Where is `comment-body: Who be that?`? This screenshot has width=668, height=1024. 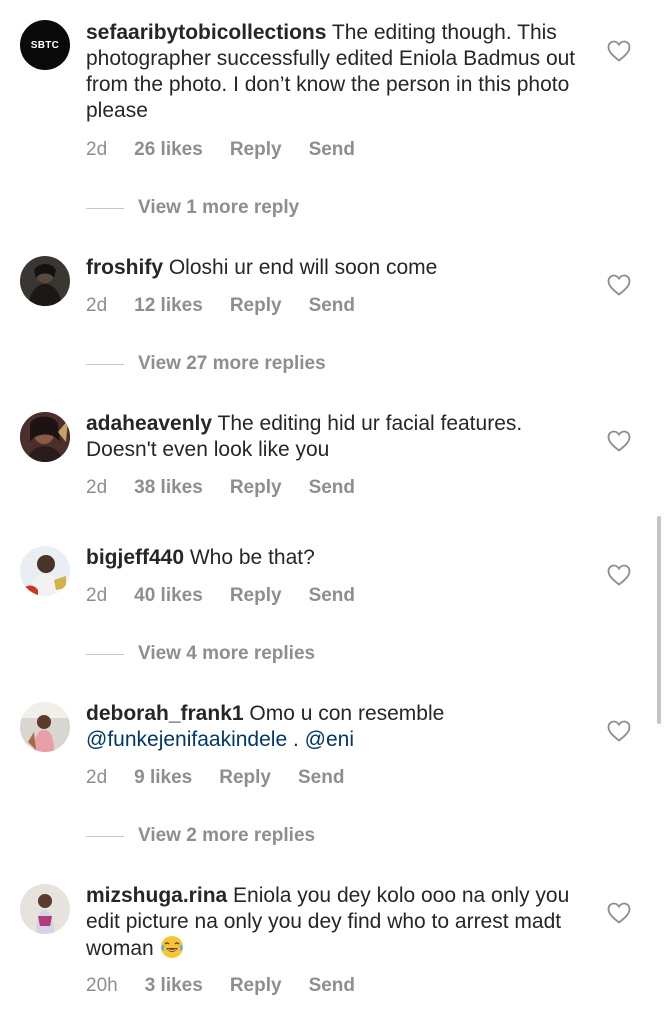
comment-body: Who be that? is located at coordinates (249, 557).